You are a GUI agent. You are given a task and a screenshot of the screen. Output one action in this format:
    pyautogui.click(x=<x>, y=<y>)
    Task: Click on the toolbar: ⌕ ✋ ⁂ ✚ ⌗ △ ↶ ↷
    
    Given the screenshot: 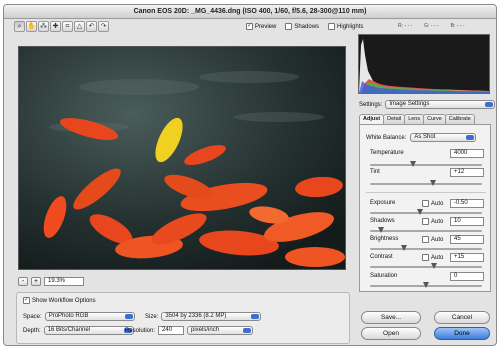 What is the action you would take?
    pyautogui.click(x=61, y=27)
    